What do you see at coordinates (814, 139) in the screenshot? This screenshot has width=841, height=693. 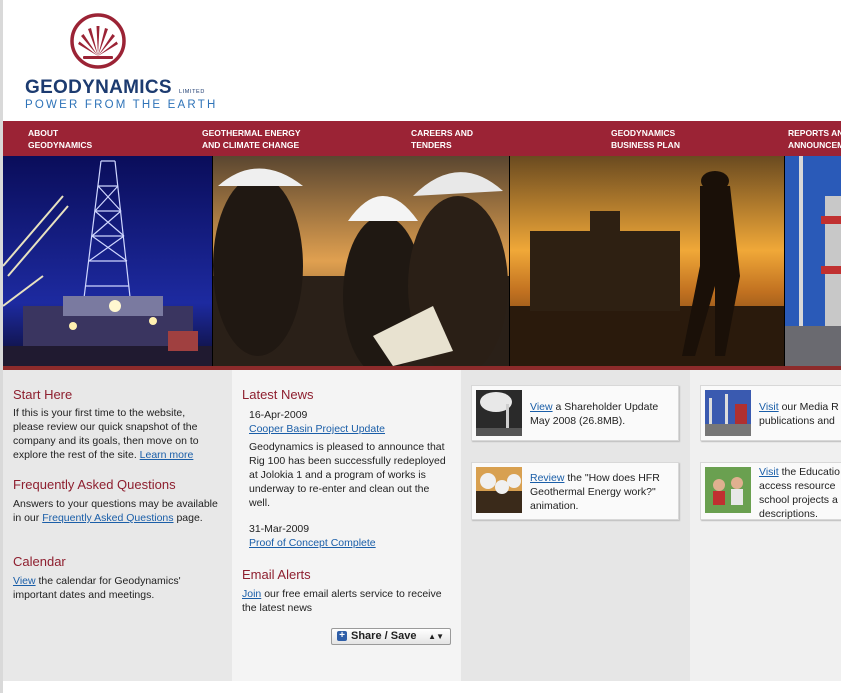 I see `nav-item-reports: REPORTS AN ANNOUNCEM` at bounding box center [814, 139].